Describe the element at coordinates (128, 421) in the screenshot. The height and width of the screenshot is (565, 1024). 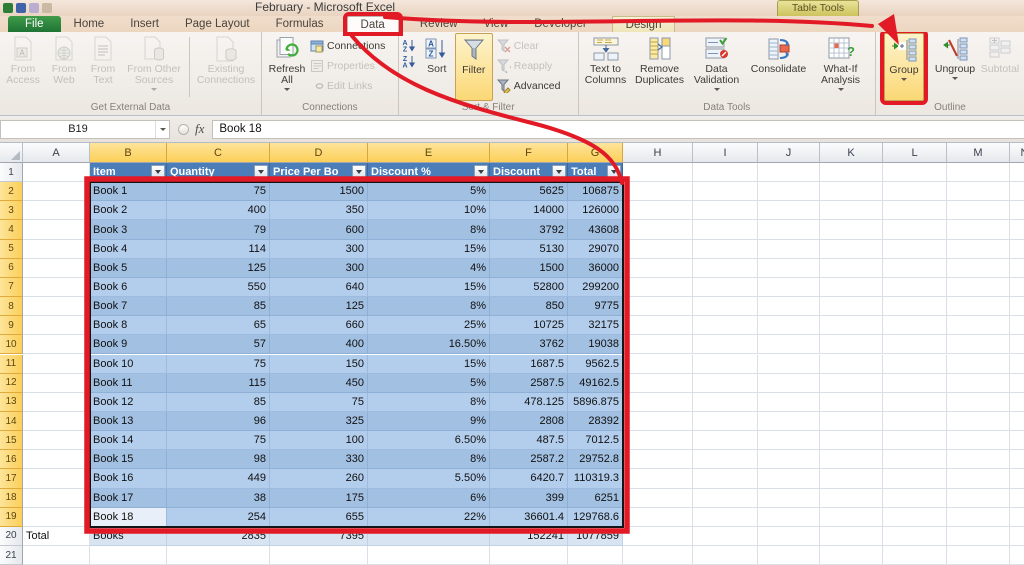
I see `cell-B14: Book 13` at that location.